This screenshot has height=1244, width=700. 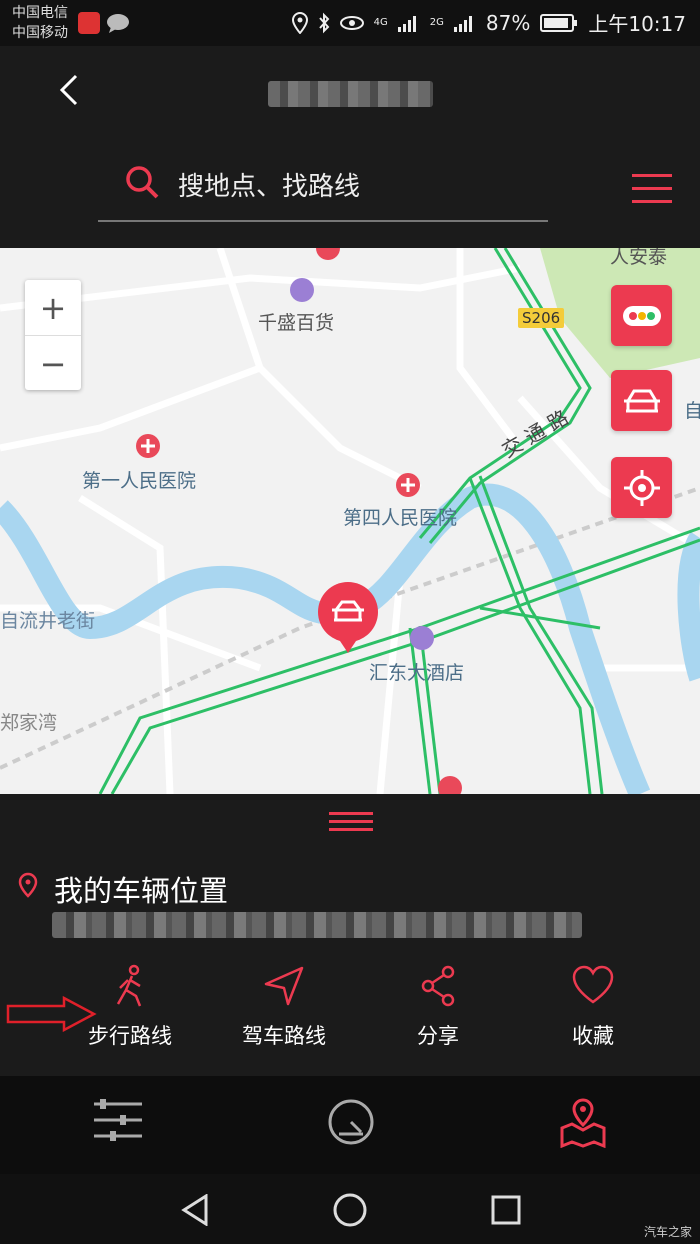 I want to click on panel-handle-icon, so click(x=351, y=821).